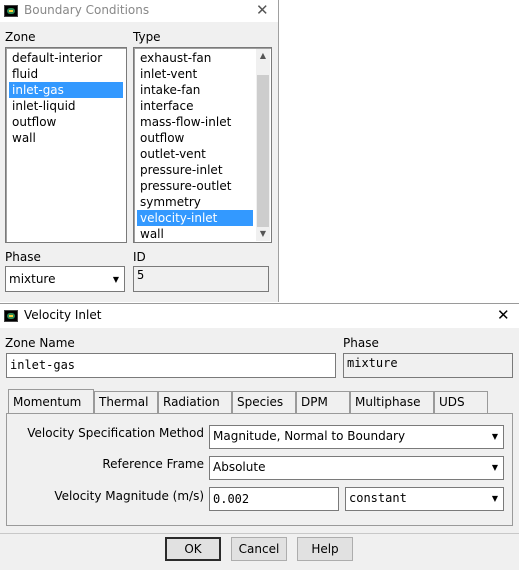  I want to click on tab-radiation: Radiation, so click(195, 402).